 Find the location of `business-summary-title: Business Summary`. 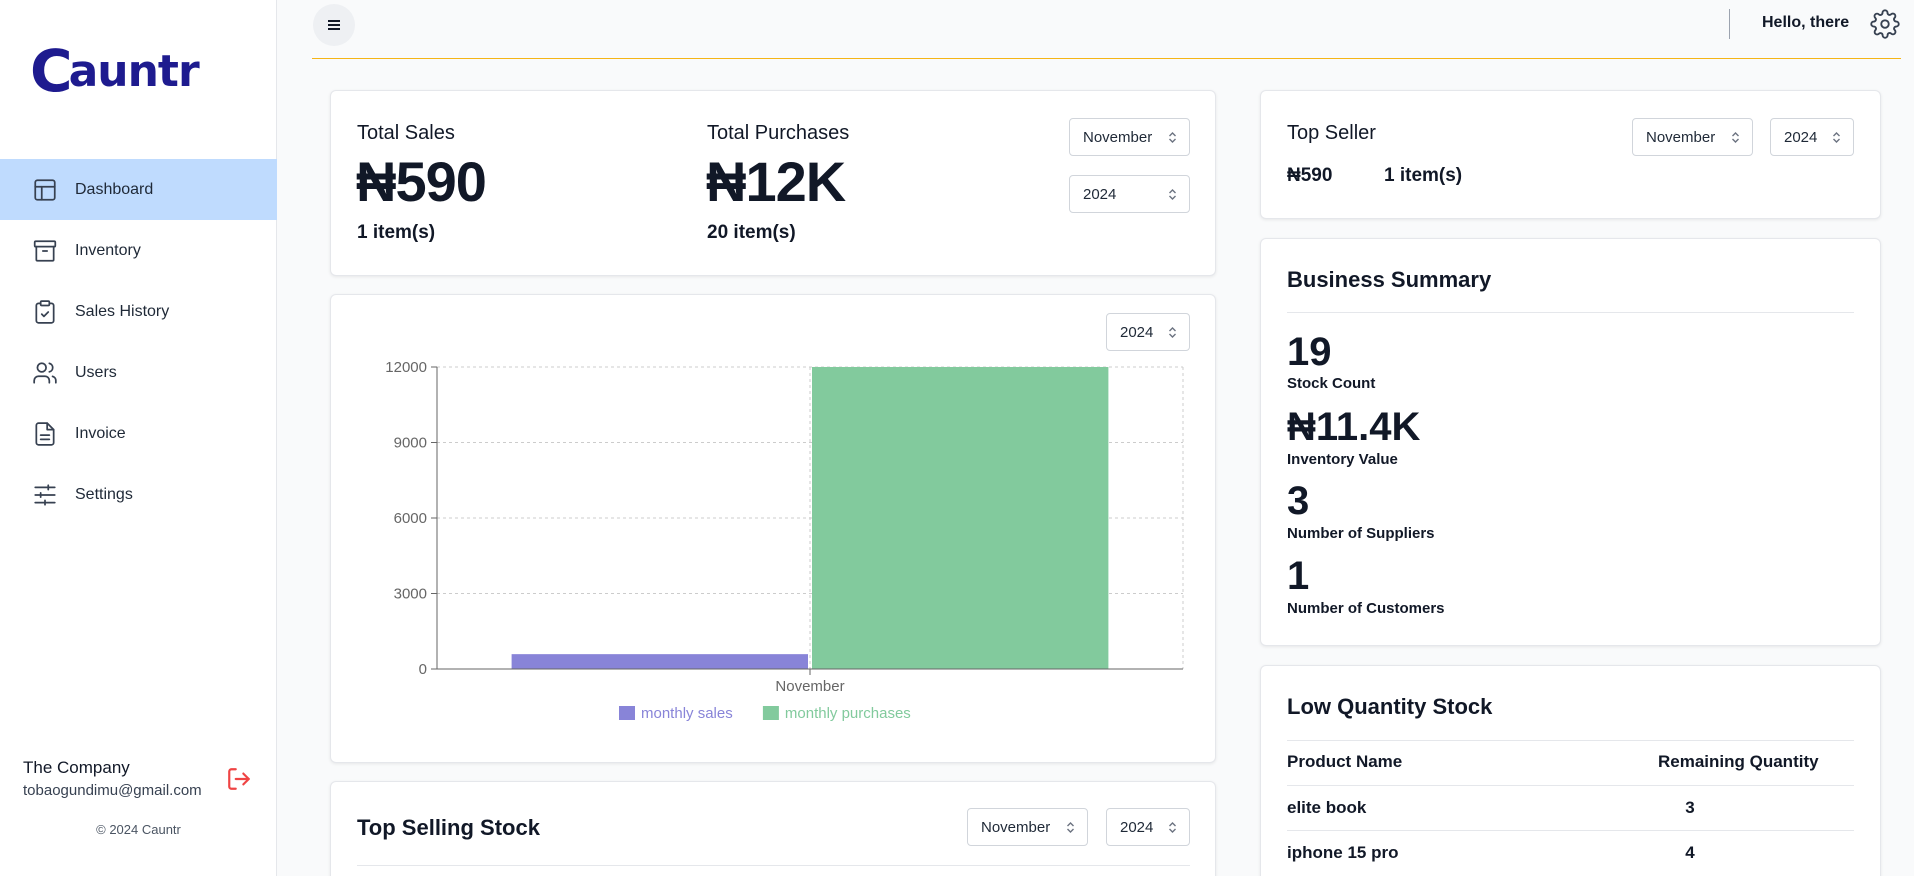

business-summary-title: Business Summary is located at coordinates (1389, 279).